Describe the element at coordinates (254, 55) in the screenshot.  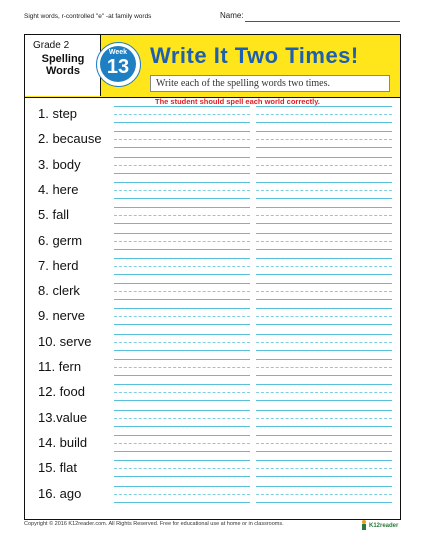
I see `worksheet-title: Write It Two Times!` at that location.